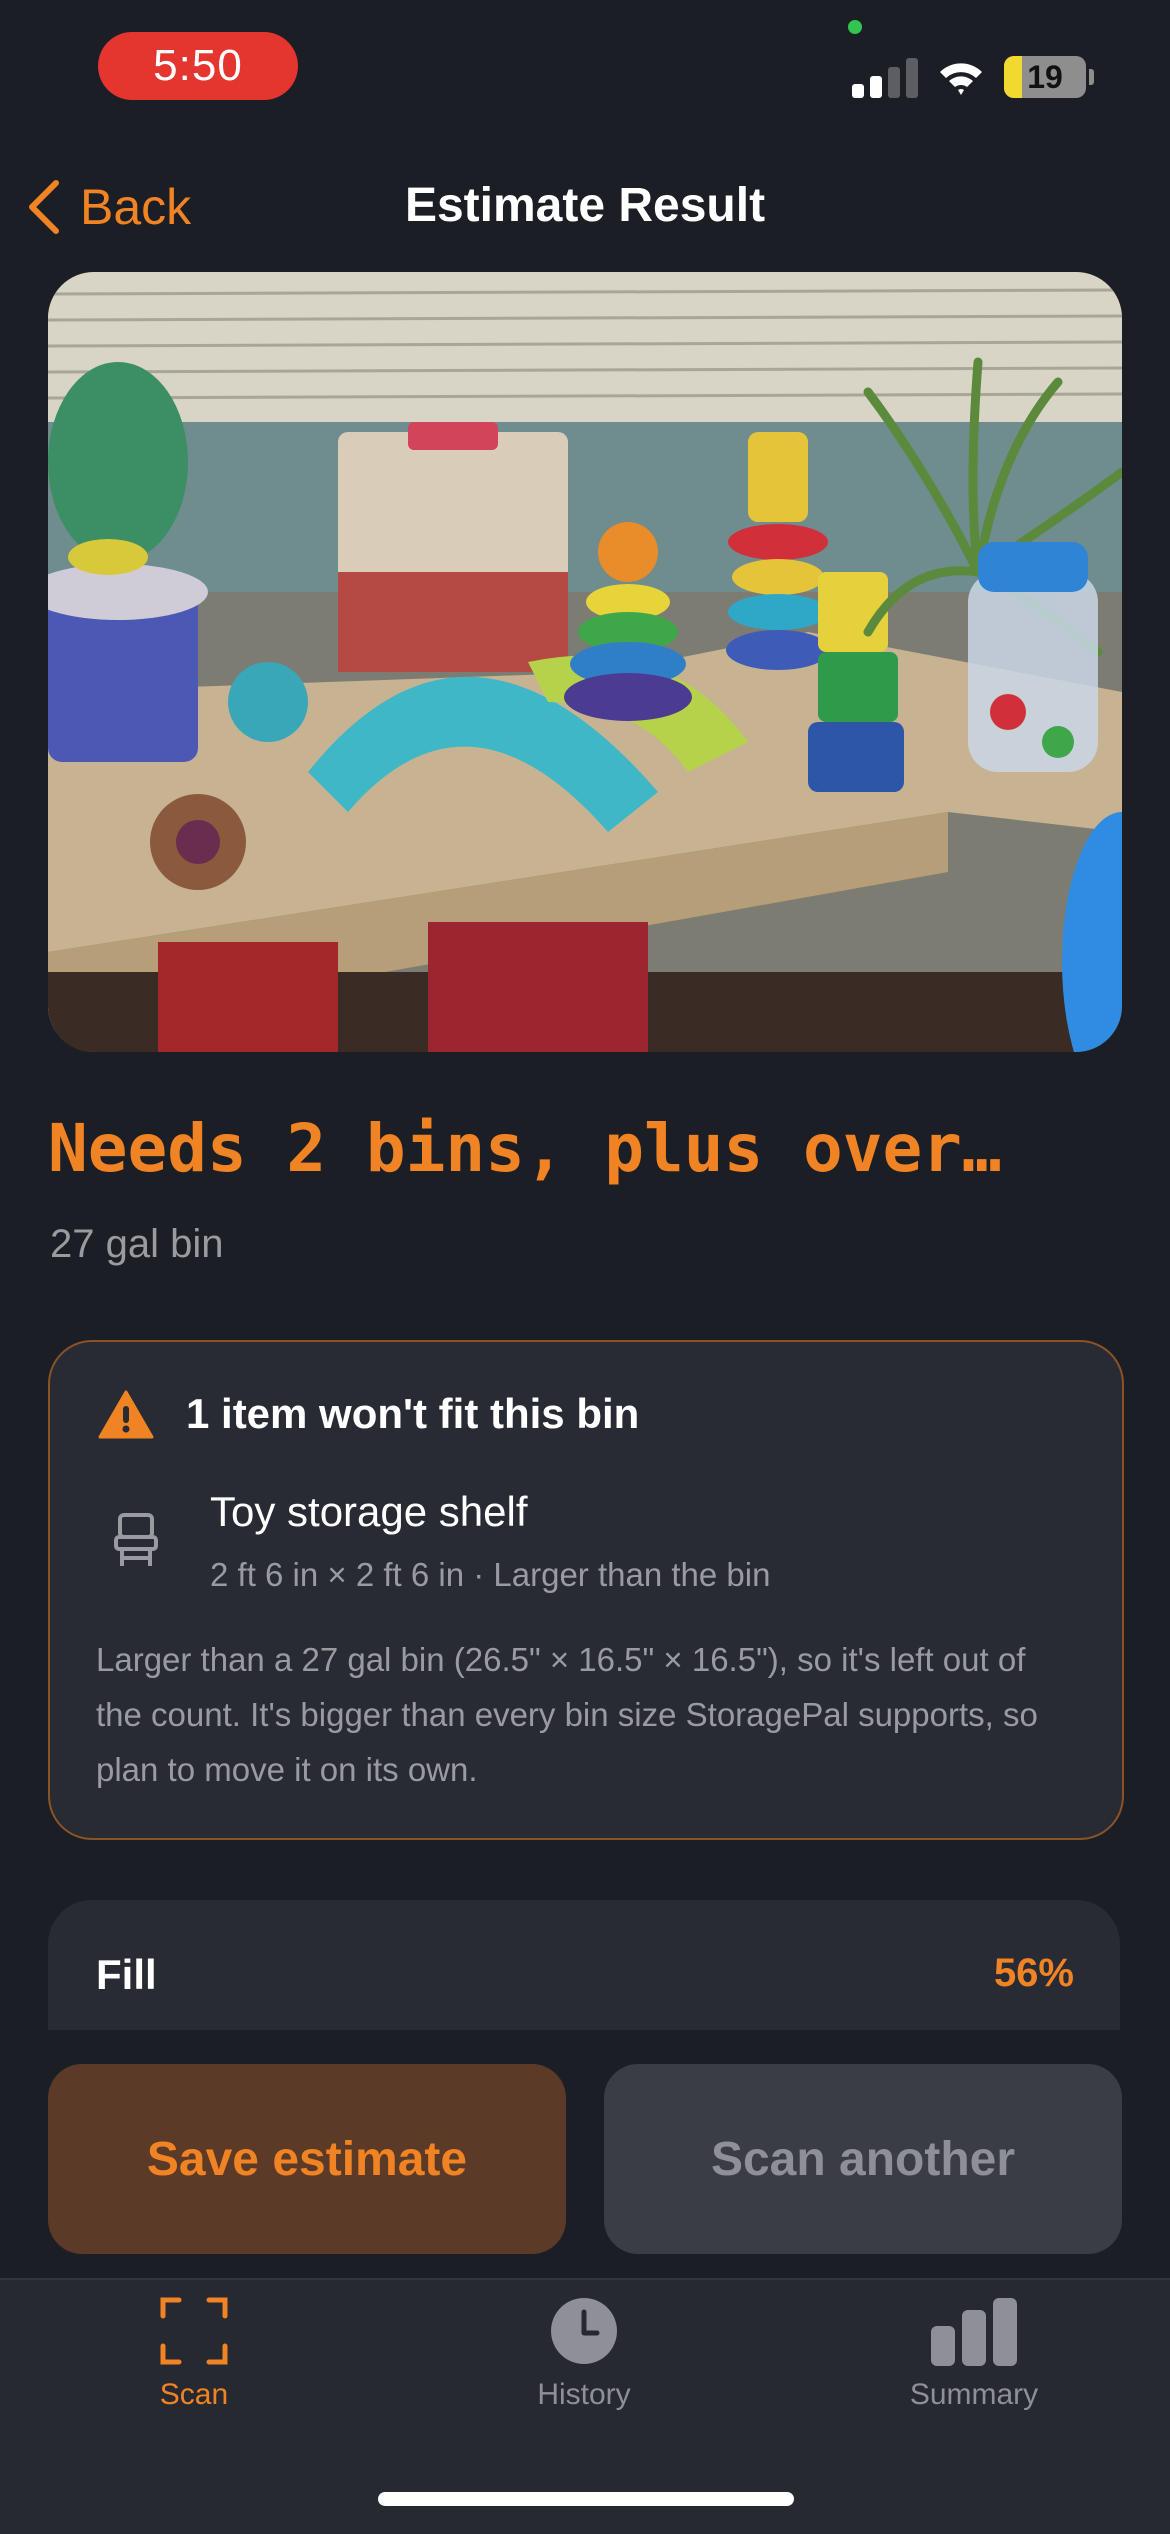 The image size is (1170, 2534). Describe the element at coordinates (198, 66) in the screenshot. I see `status-time: 5:50` at that location.